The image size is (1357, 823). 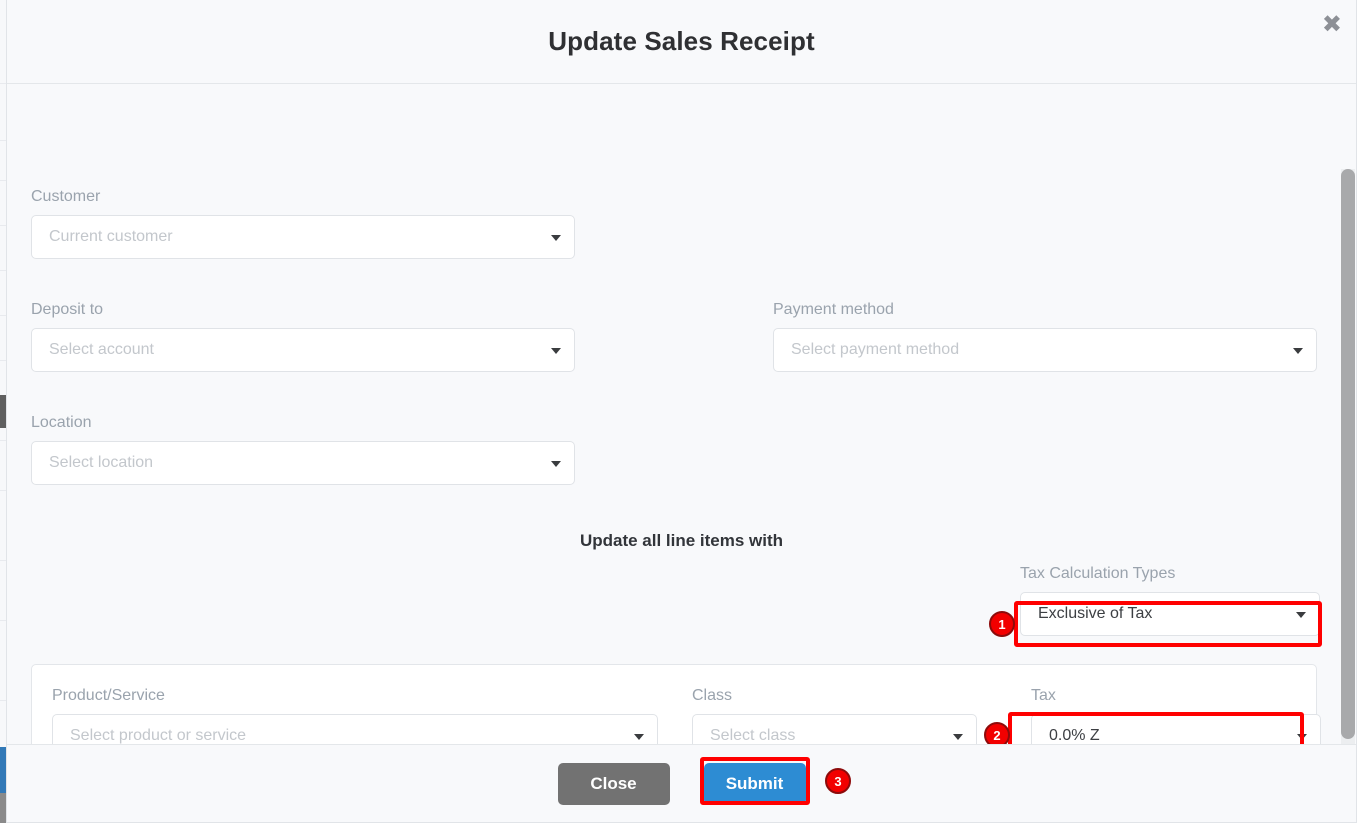 What do you see at coordinates (754, 783) in the screenshot?
I see `submit-button: Submit` at bounding box center [754, 783].